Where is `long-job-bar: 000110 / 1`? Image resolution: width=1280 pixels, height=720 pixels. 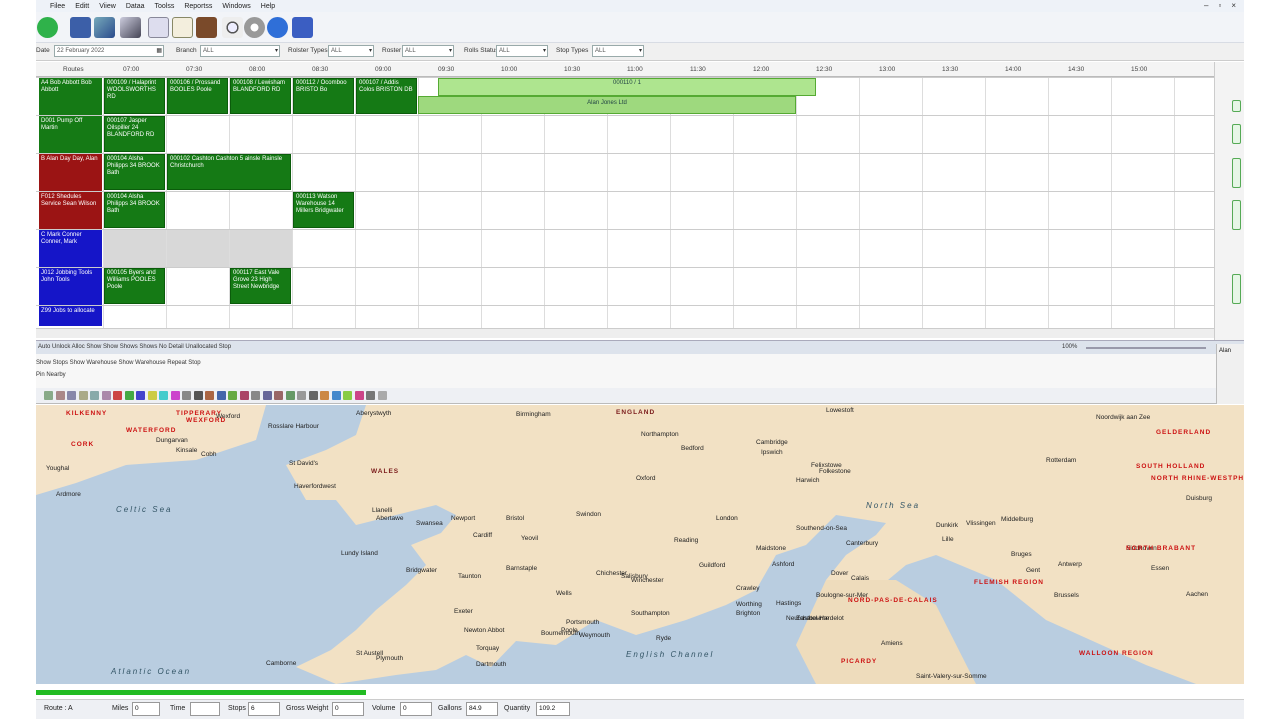
long-job-bar: 000110 / 1 is located at coordinates (627, 87).